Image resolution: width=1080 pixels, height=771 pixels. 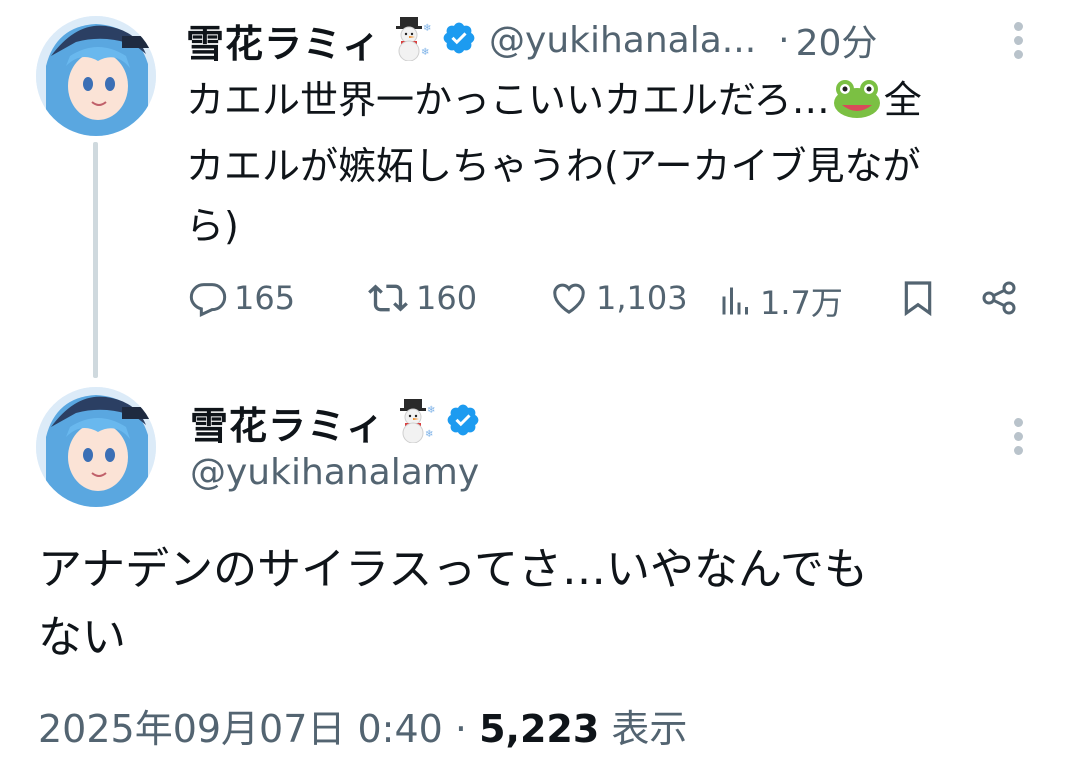 I want to click on frog-emoji, so click(x=857, y=106).